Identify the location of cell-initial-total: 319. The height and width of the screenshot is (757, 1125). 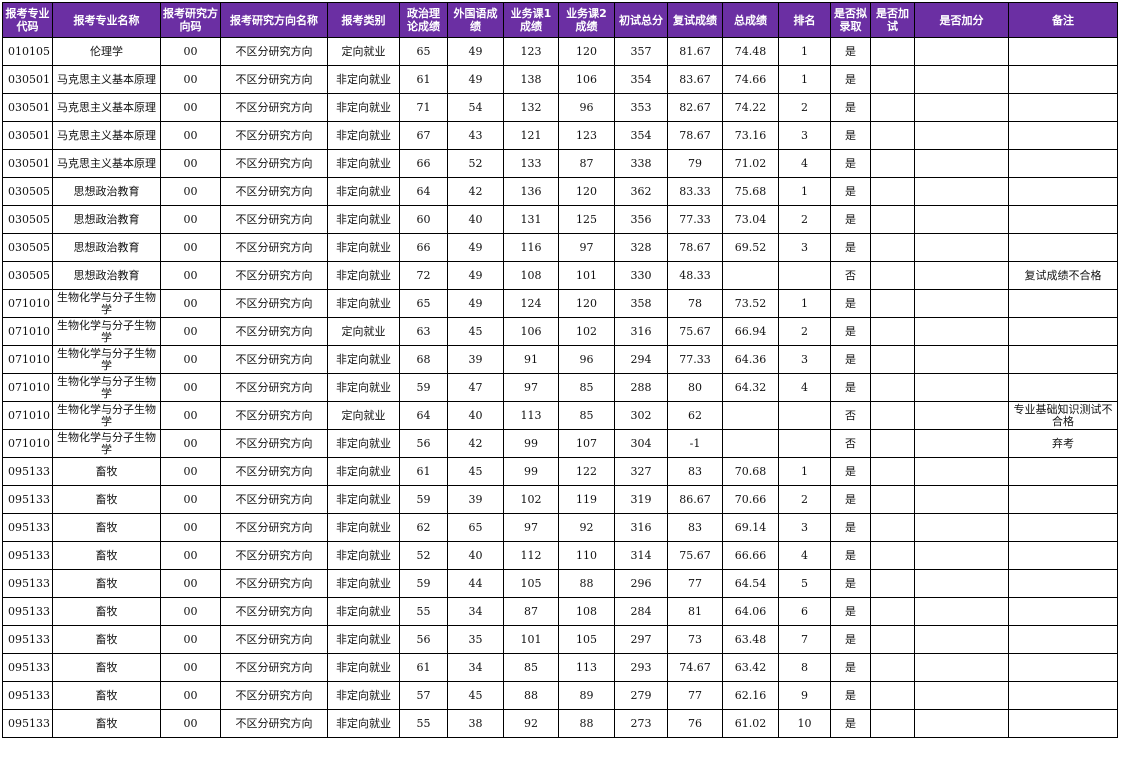
(641, 499).